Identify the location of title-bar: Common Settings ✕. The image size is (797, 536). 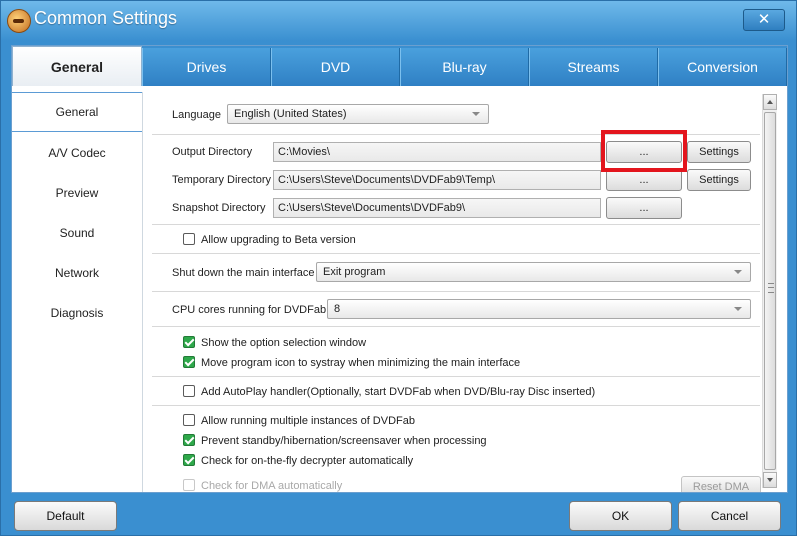
(398, 20).